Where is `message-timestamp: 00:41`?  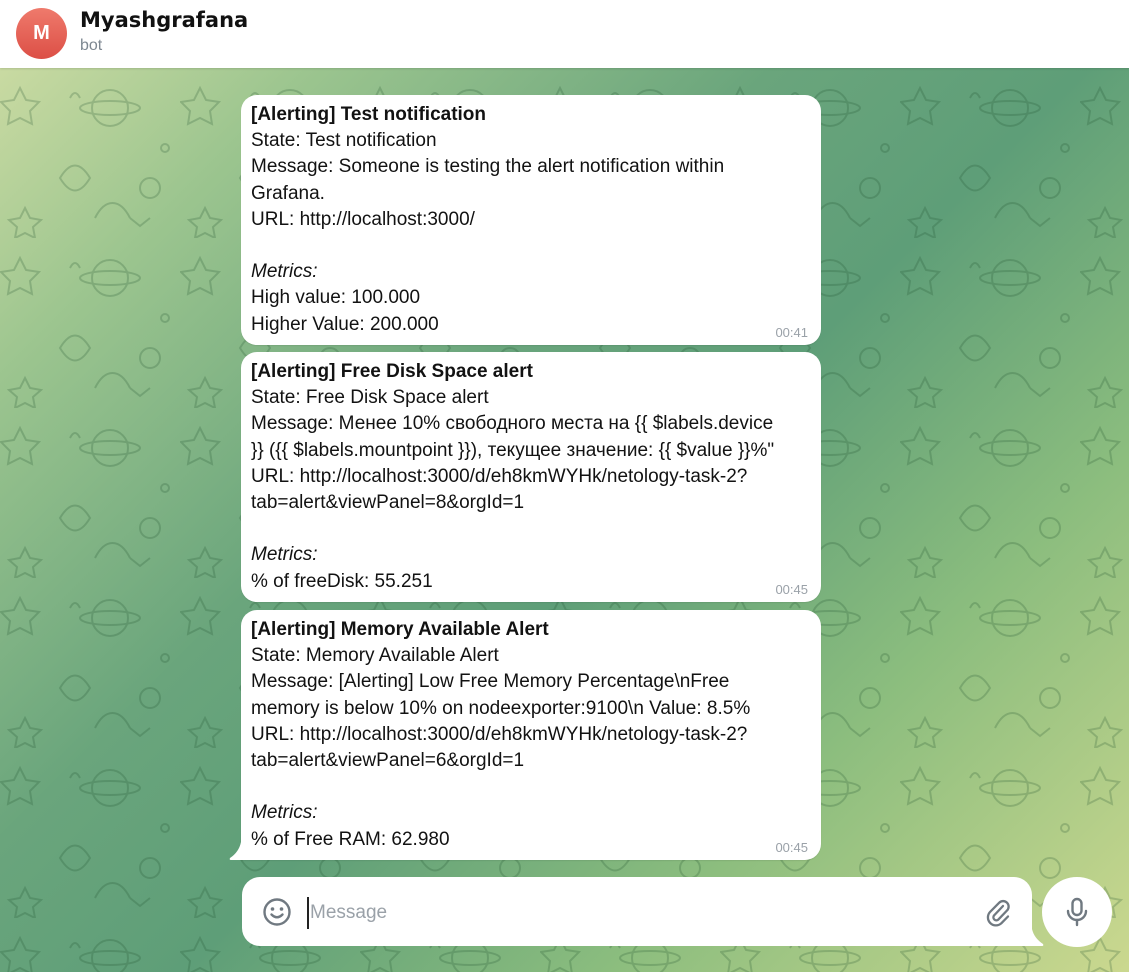 message-timestamp: 00:41 is located at coordinates (791, 332).